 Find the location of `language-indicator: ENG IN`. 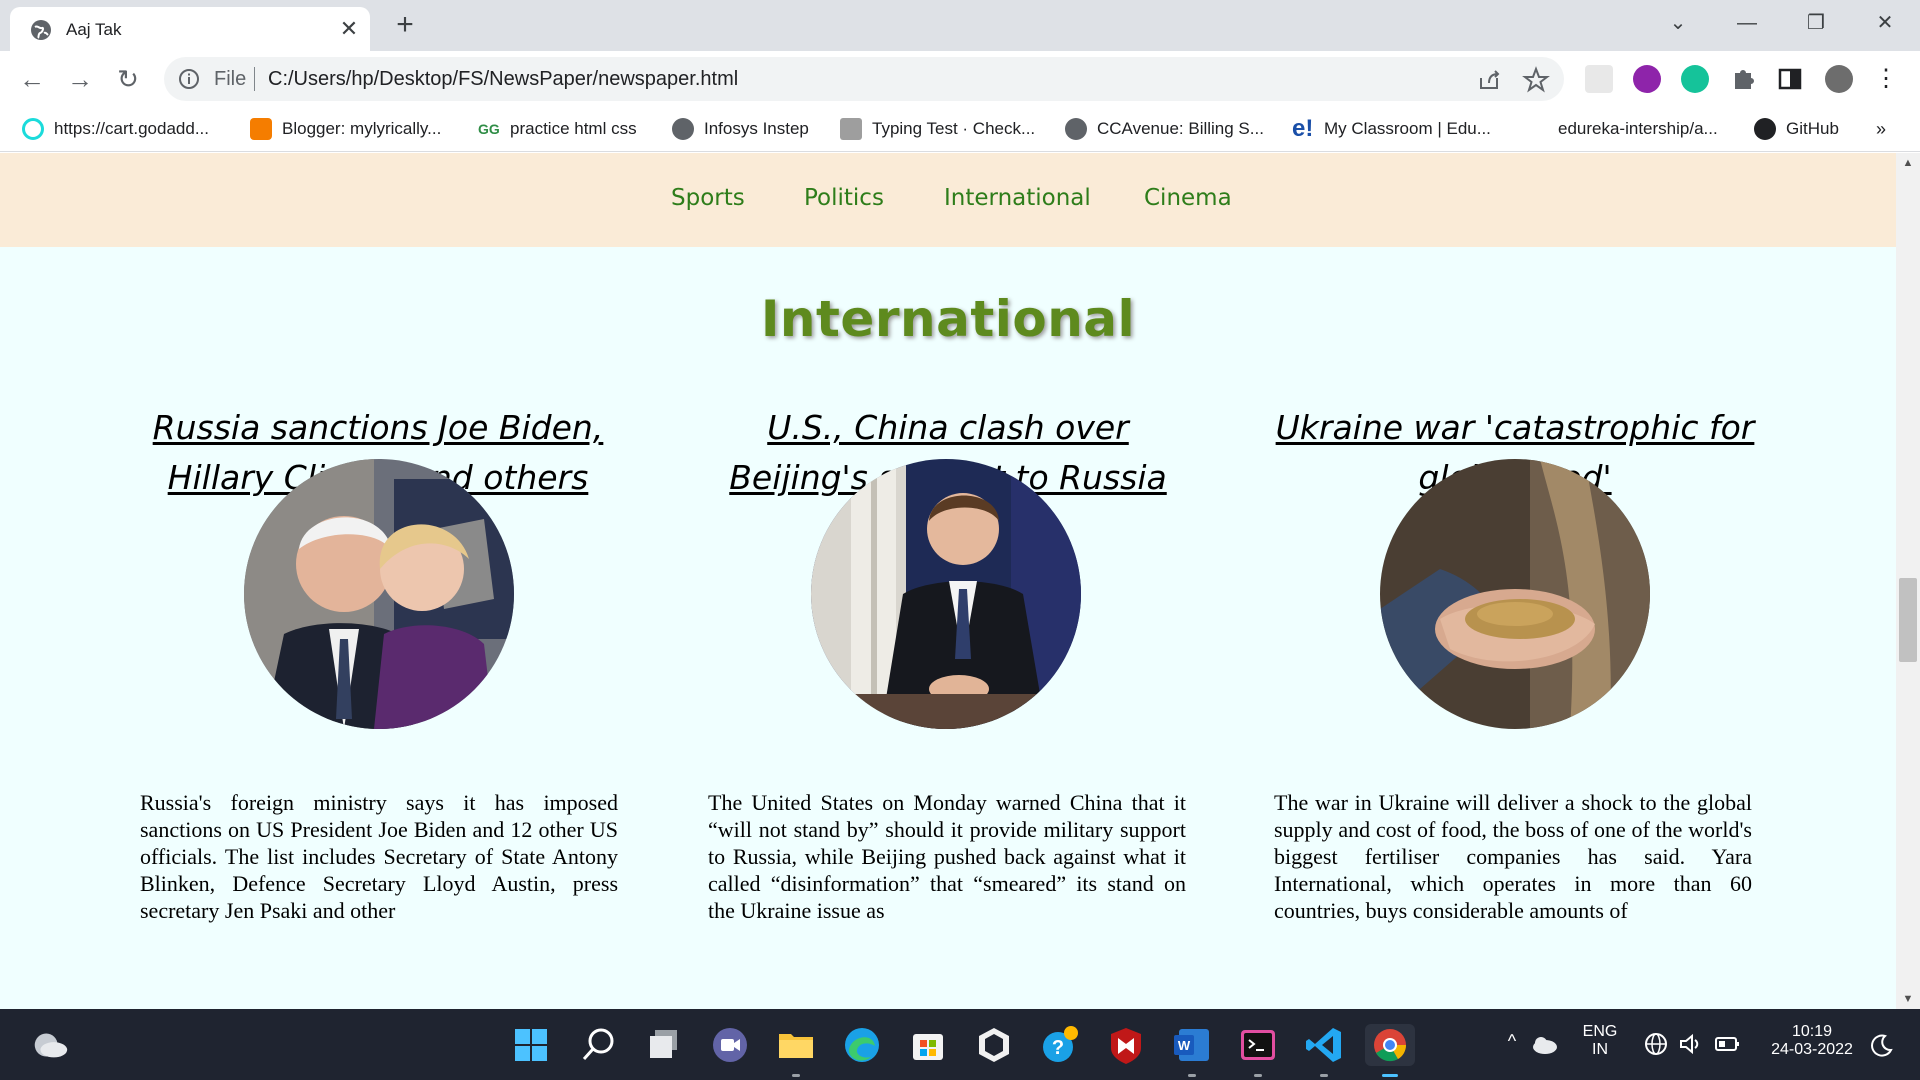

language-indicator: ENG IN is located at coordinates (1600, 1041).